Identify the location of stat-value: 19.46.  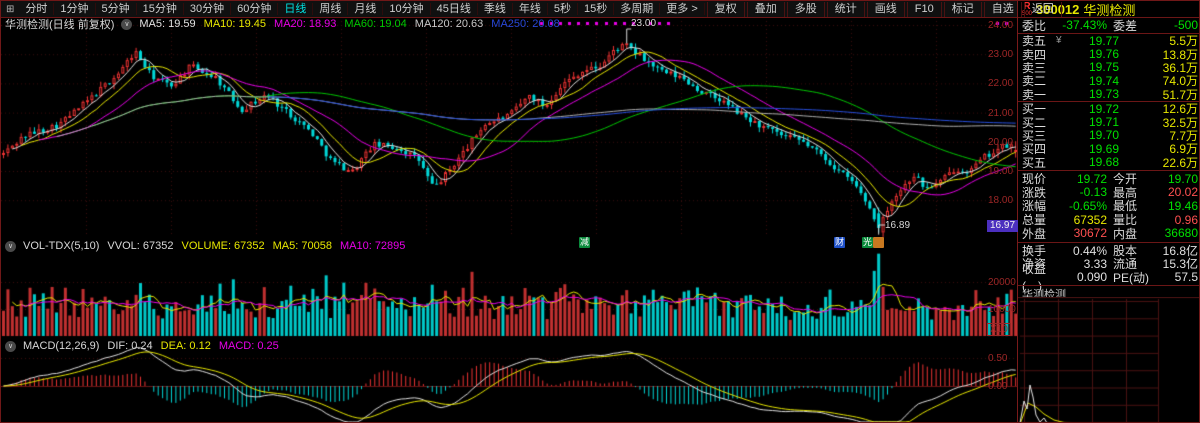
(1182, 205).